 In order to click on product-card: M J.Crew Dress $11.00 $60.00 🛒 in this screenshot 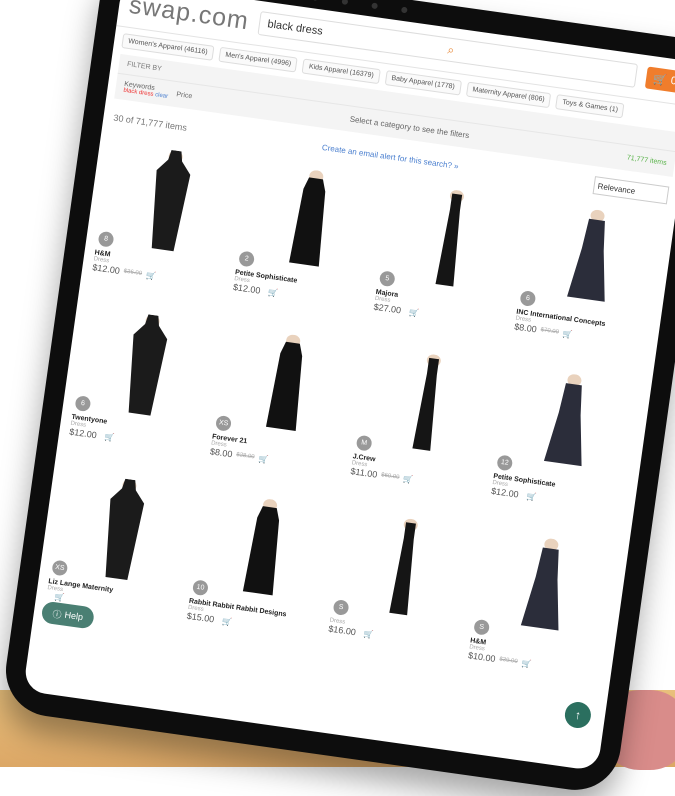, I will do `click(424, 428)`.